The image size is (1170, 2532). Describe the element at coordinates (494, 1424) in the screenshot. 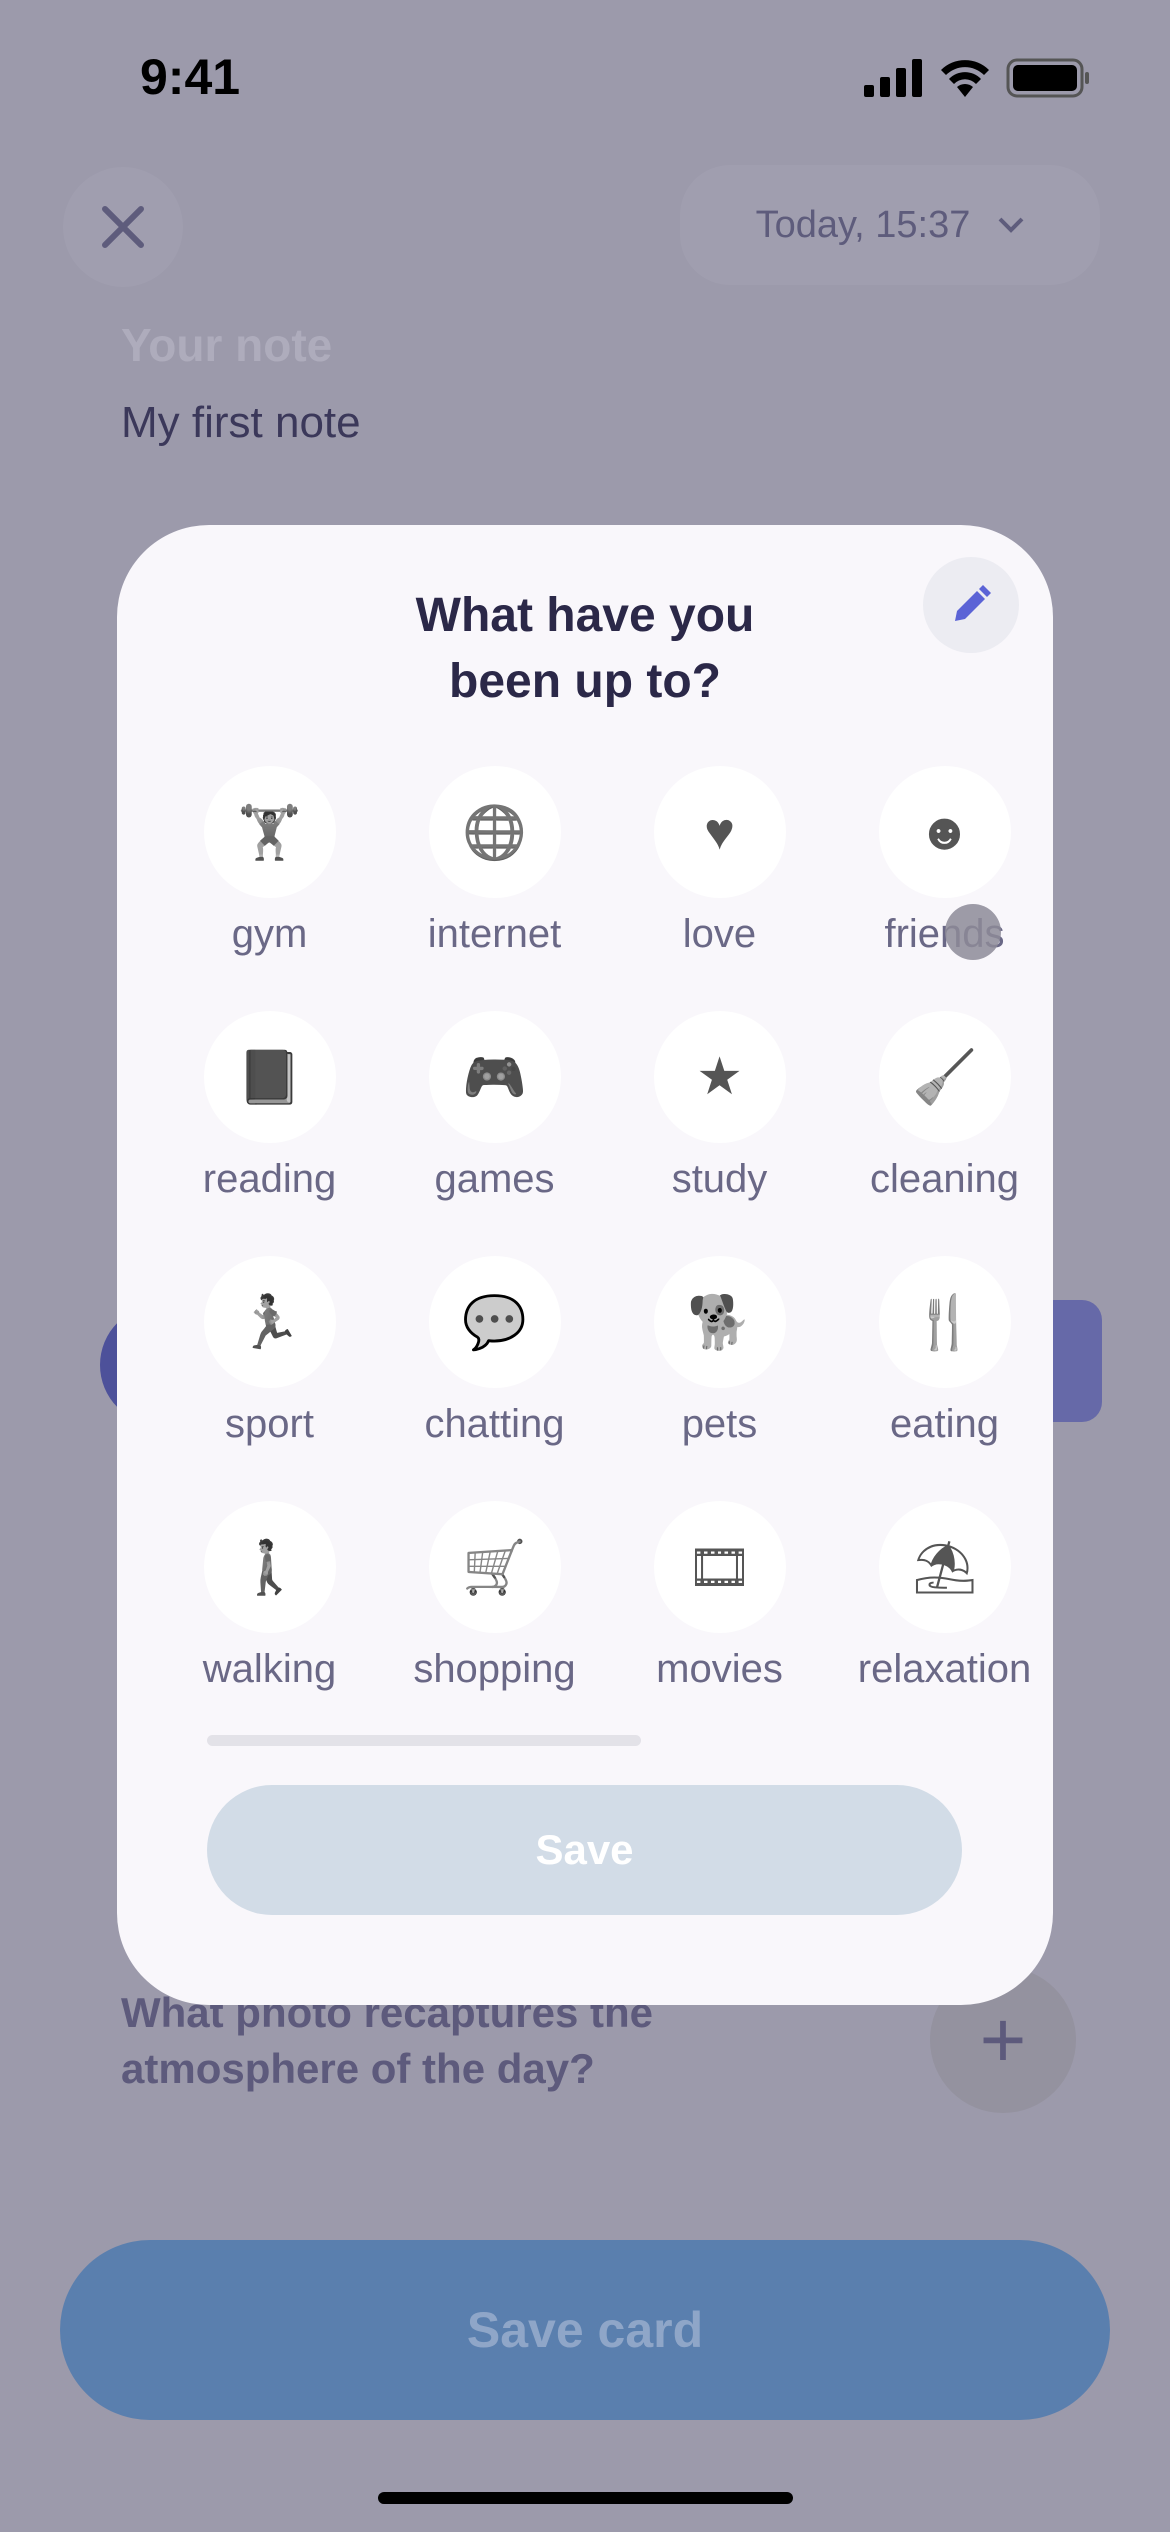

I see `activity-label: chatting` at that location.